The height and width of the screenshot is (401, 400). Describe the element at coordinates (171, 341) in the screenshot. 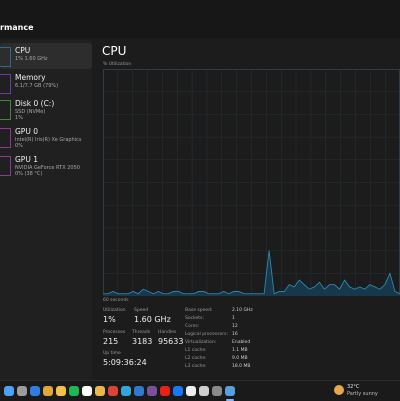

I see `handles-value: 95633` at that location.